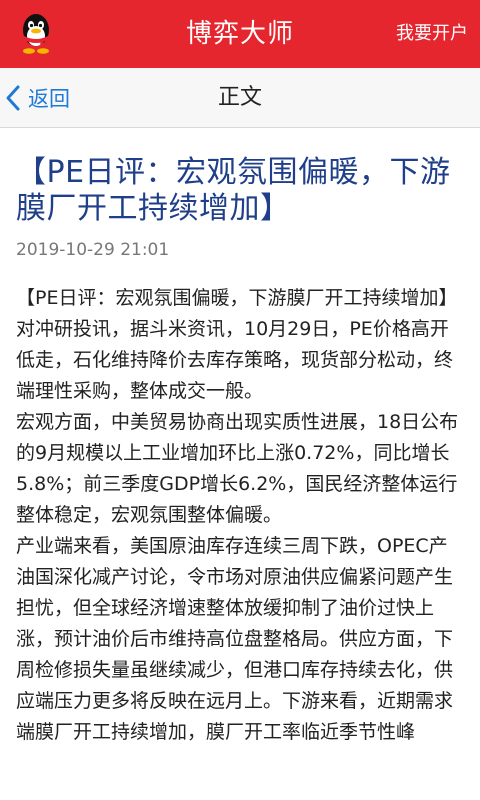 The width and height of the screenshot is (480, 800). I want to click on article-title: 【PE日评：宏观氛围偏暖，下游膜厂开工持续增加】, so click(233, 190).